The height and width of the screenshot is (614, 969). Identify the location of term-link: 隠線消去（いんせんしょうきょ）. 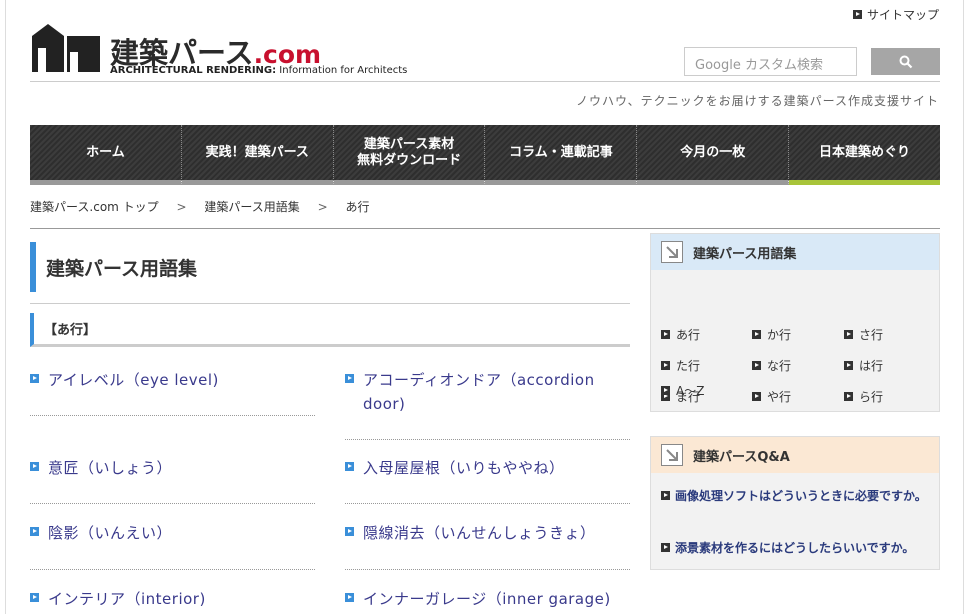
(487, 533).